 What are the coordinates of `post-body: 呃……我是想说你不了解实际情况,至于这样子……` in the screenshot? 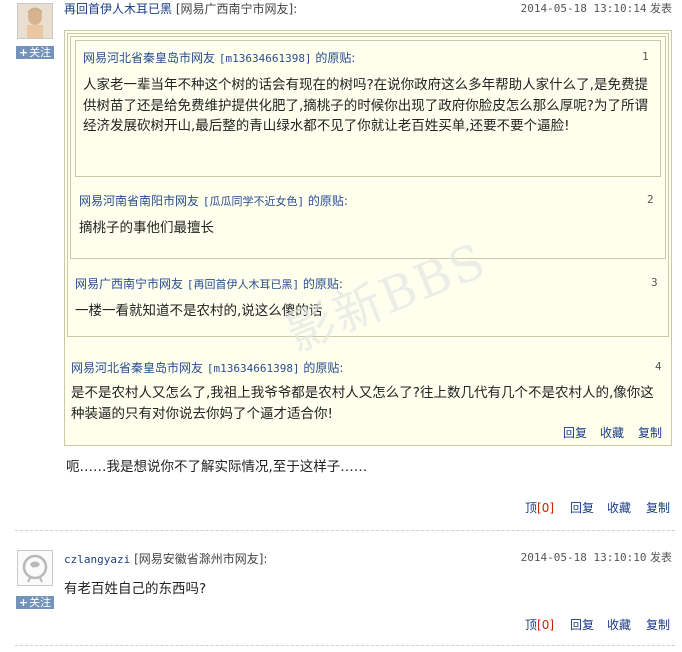 It's located at (217, 467).